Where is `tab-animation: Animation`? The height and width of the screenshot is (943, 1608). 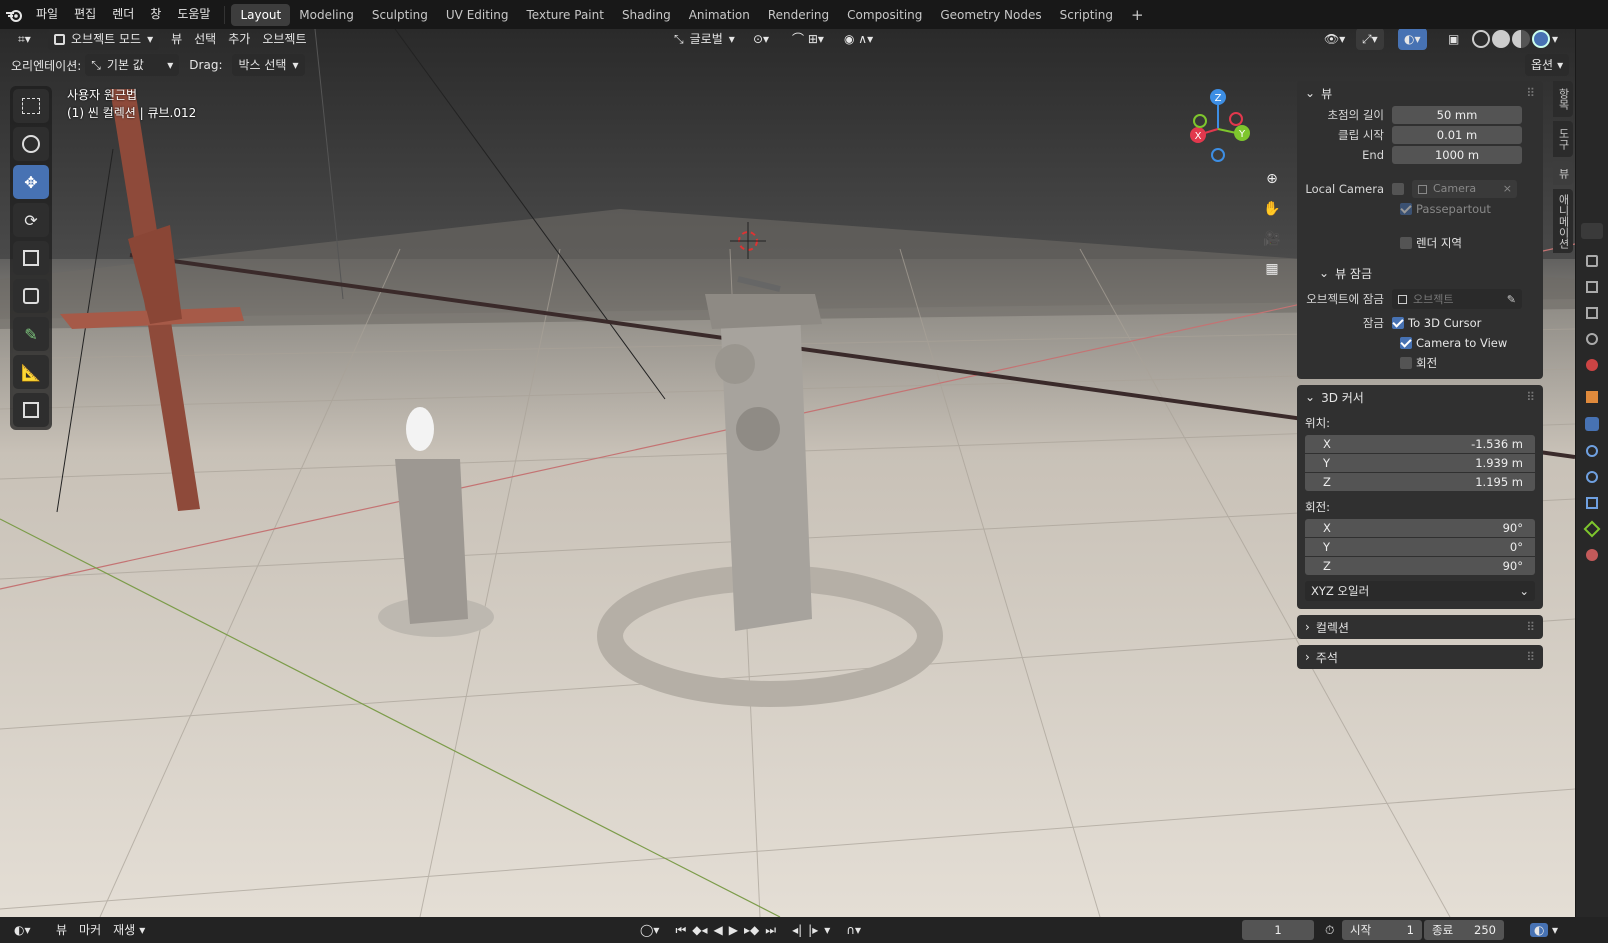
tab-animation: Animation is located at coordinates (719, 15).